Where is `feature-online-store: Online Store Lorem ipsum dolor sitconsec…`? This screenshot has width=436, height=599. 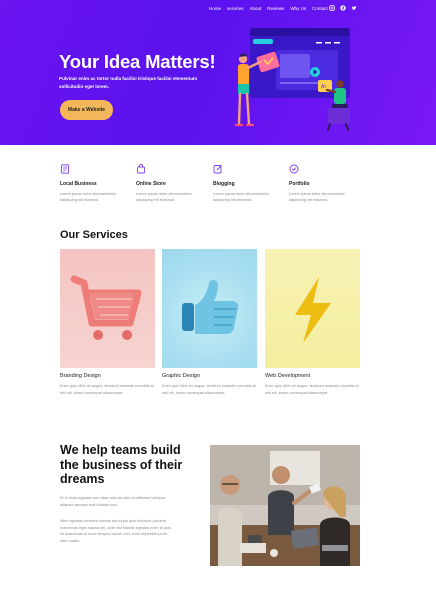
feature-online-store: Online Store Lorem ipsum dolor sitconsec… is located at coordinates (171, 183).